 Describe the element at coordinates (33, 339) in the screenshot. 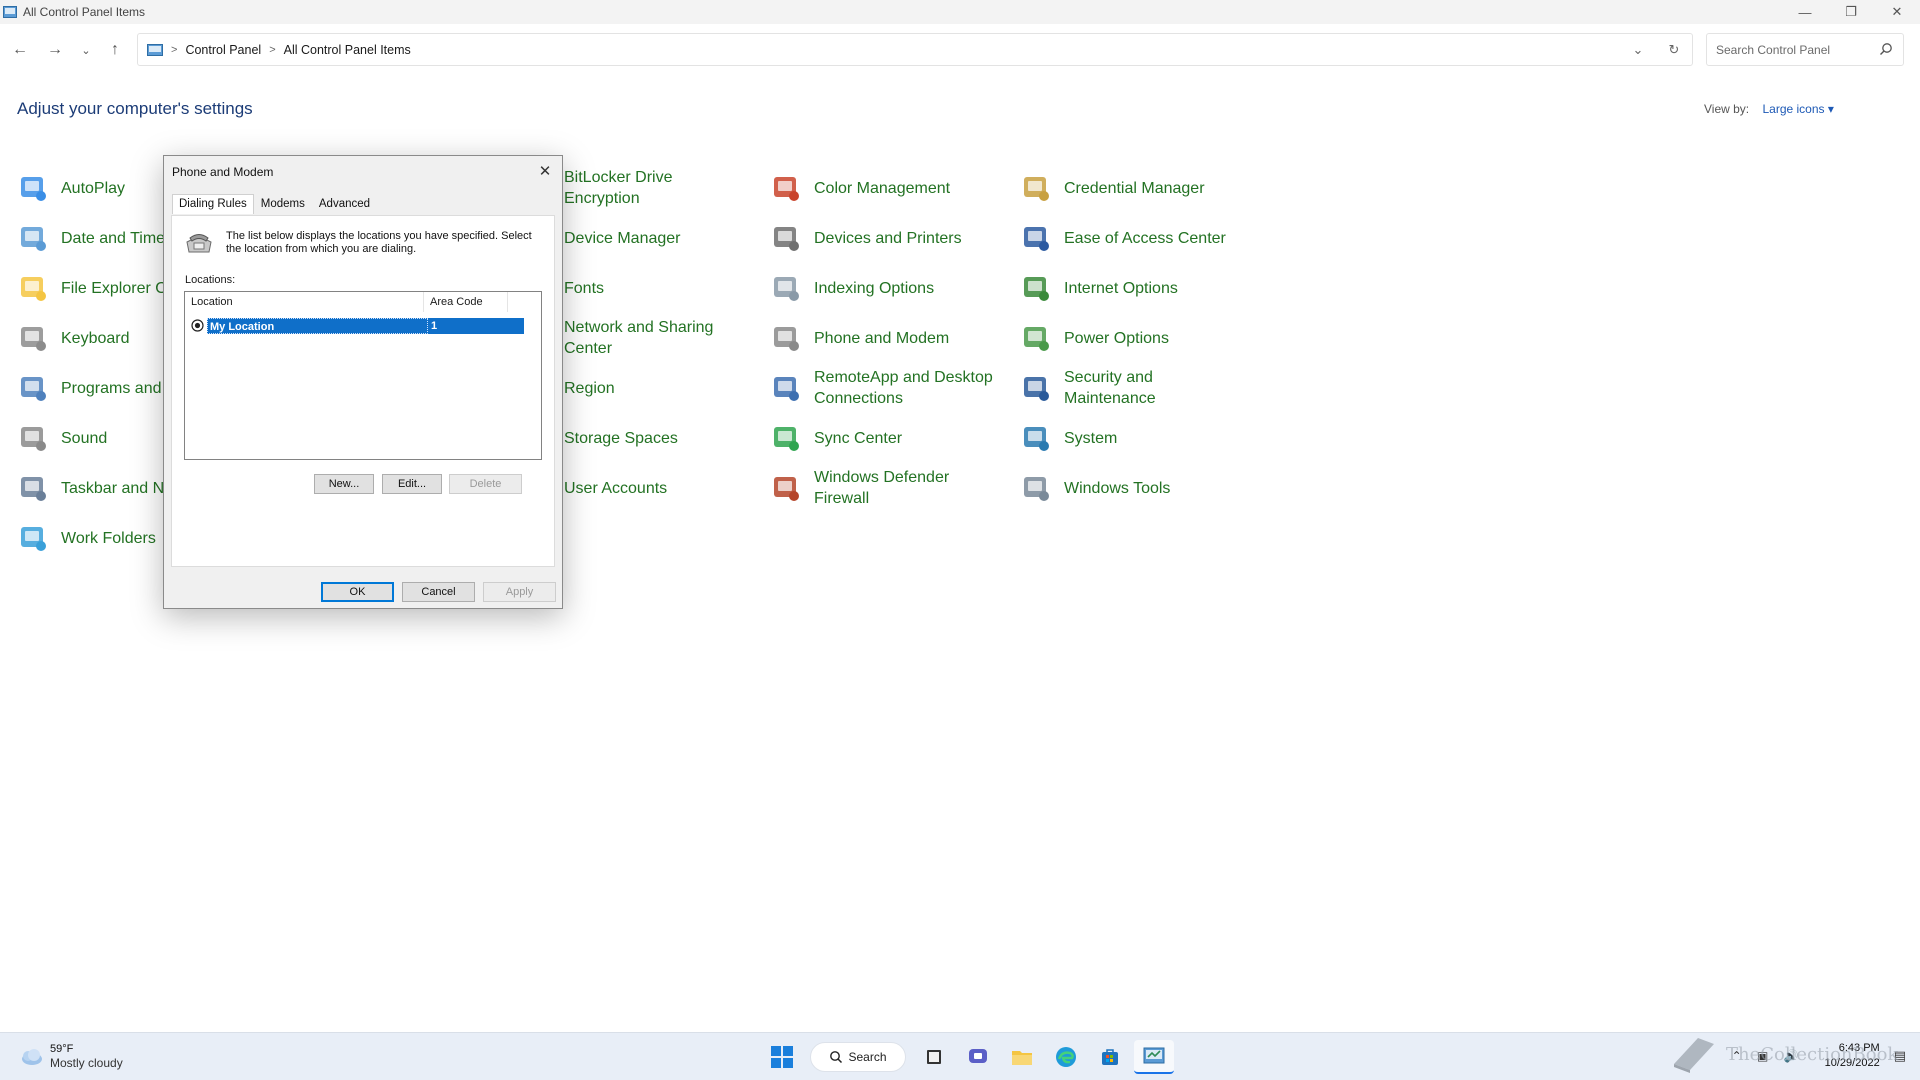

I see `keyboard-icon` at that location.